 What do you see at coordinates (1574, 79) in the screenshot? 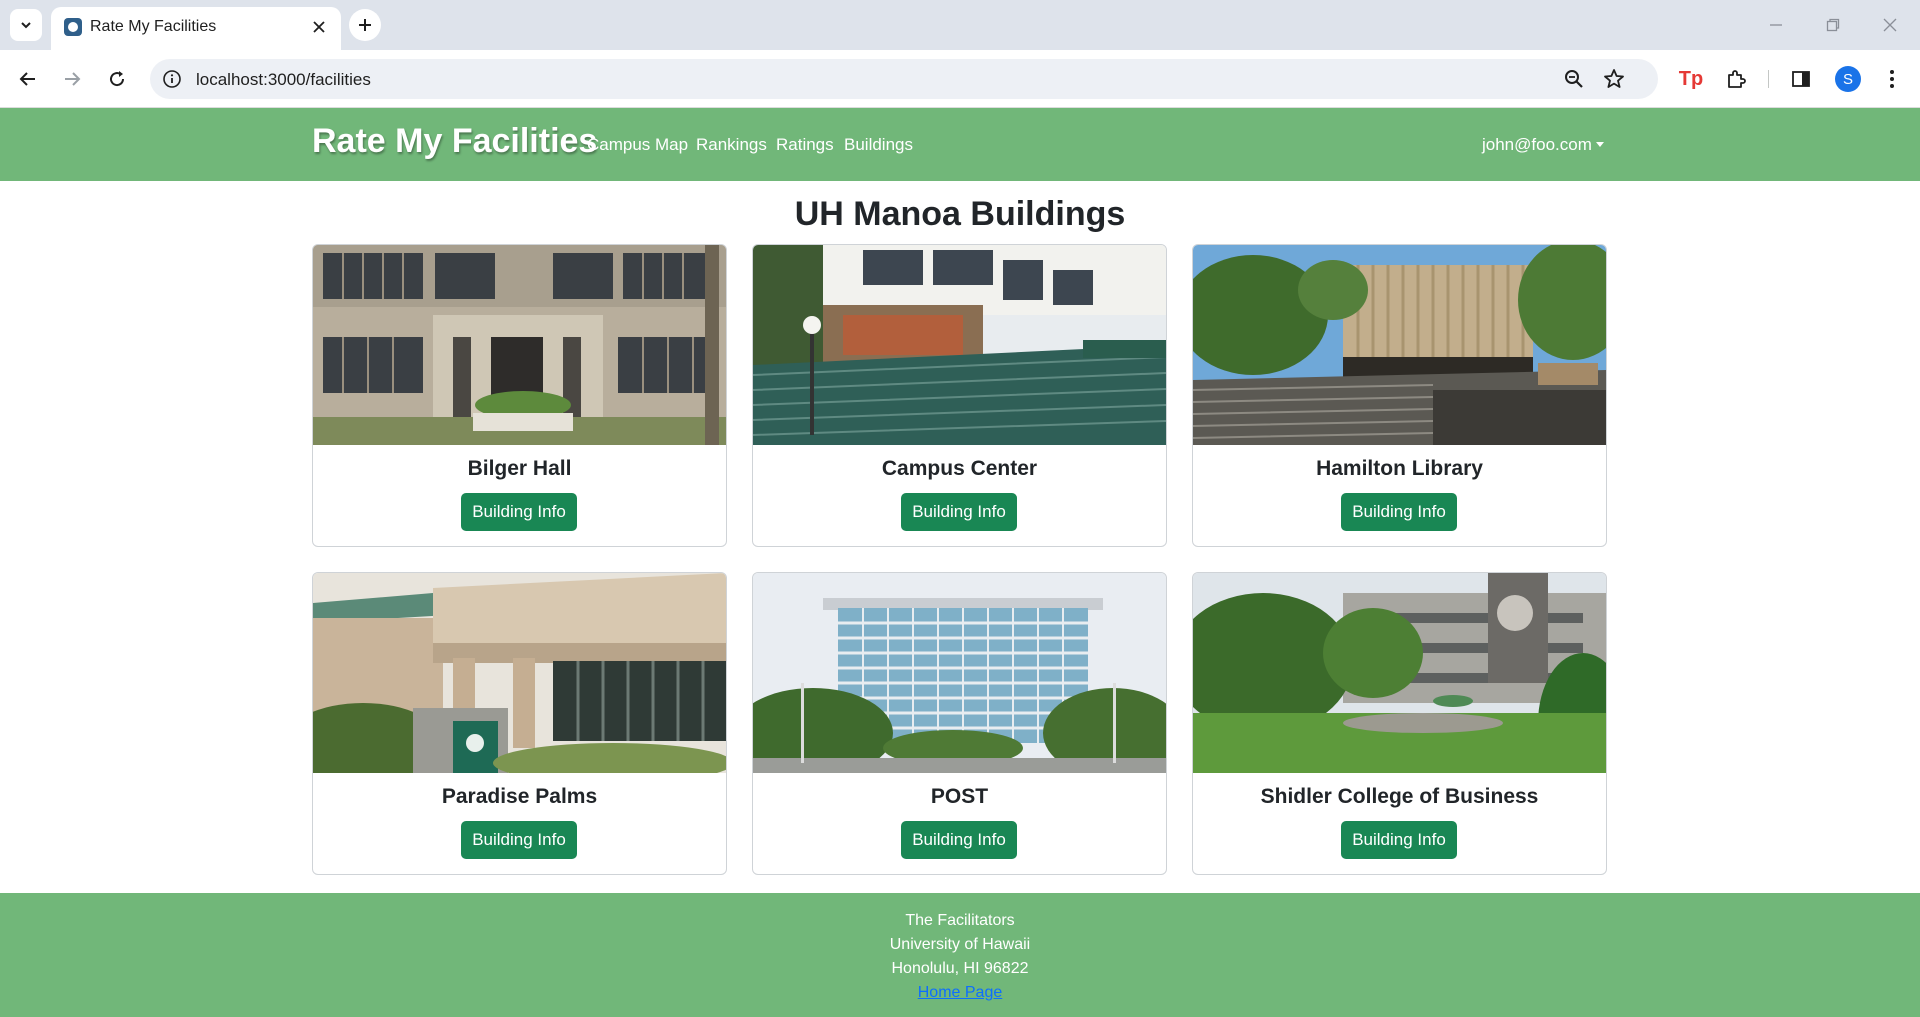
I see `zoom-icon` at bounding box center [1574, 79].